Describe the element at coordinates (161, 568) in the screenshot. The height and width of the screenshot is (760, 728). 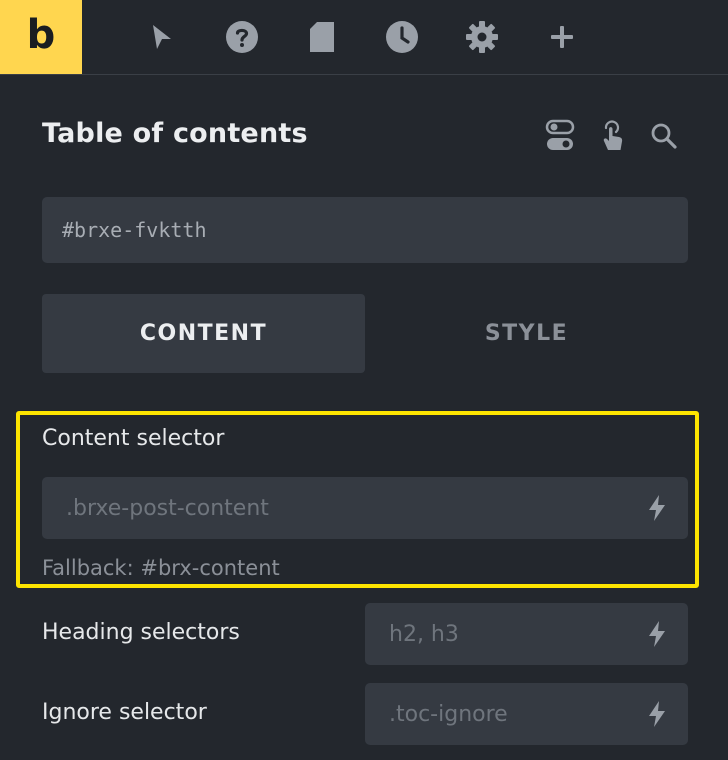
I see `content-selector-hint: Fallback: #brx-content` at that location.